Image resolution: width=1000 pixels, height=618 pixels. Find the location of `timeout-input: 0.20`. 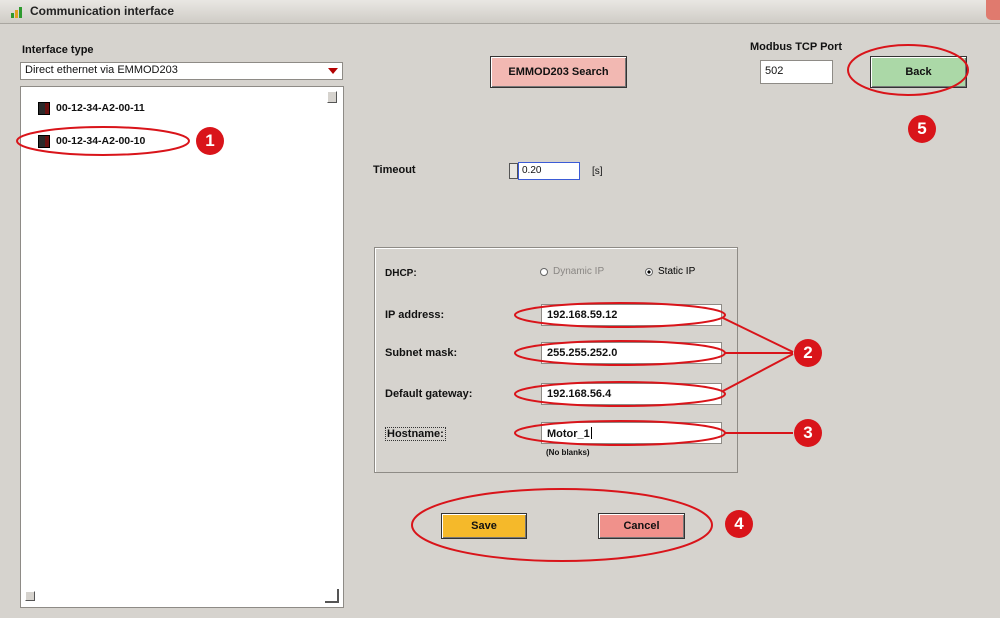

timeout-input: 0.20 is located at coordinates (549, 171).